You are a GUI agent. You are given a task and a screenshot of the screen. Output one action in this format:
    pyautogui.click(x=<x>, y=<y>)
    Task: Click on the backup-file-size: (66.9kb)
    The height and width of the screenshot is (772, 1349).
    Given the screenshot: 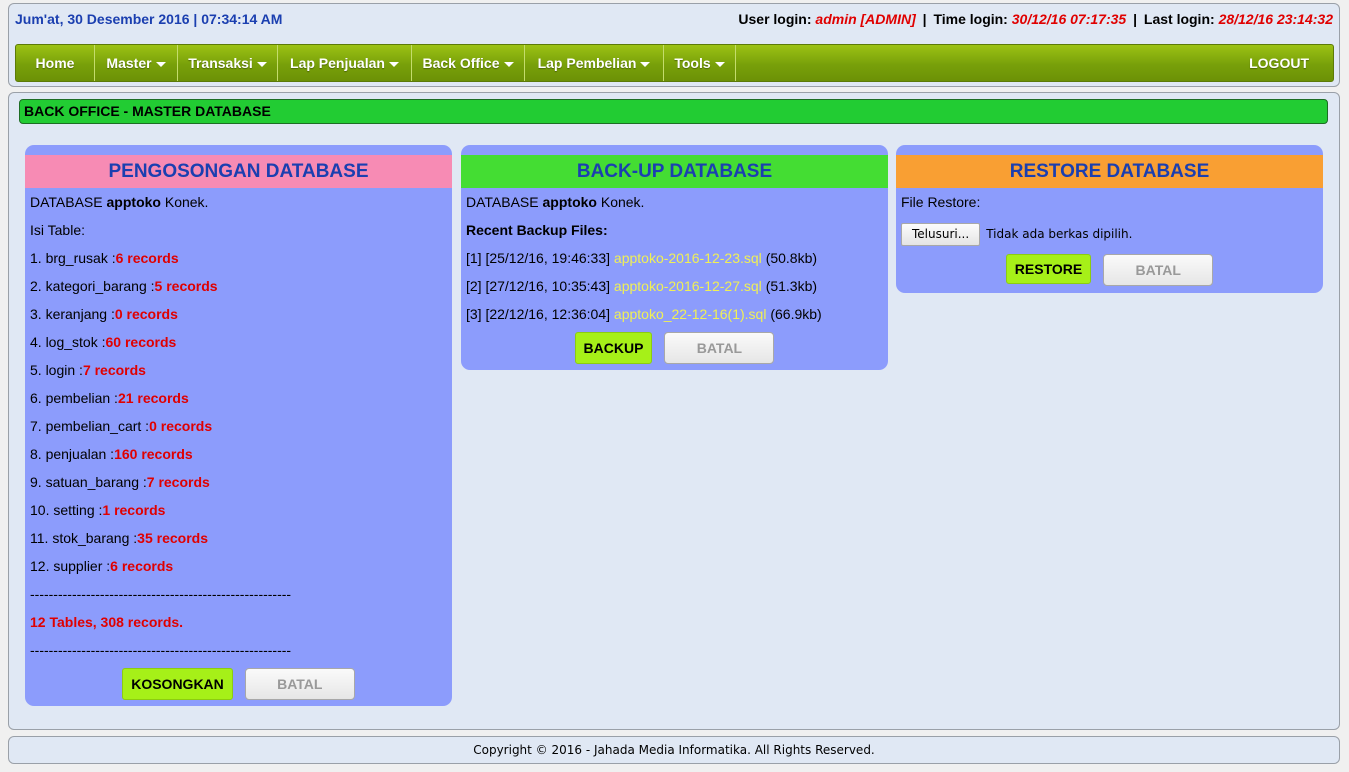 What is the action you would take?
    pyautogui.click(x=796, y=314)
    